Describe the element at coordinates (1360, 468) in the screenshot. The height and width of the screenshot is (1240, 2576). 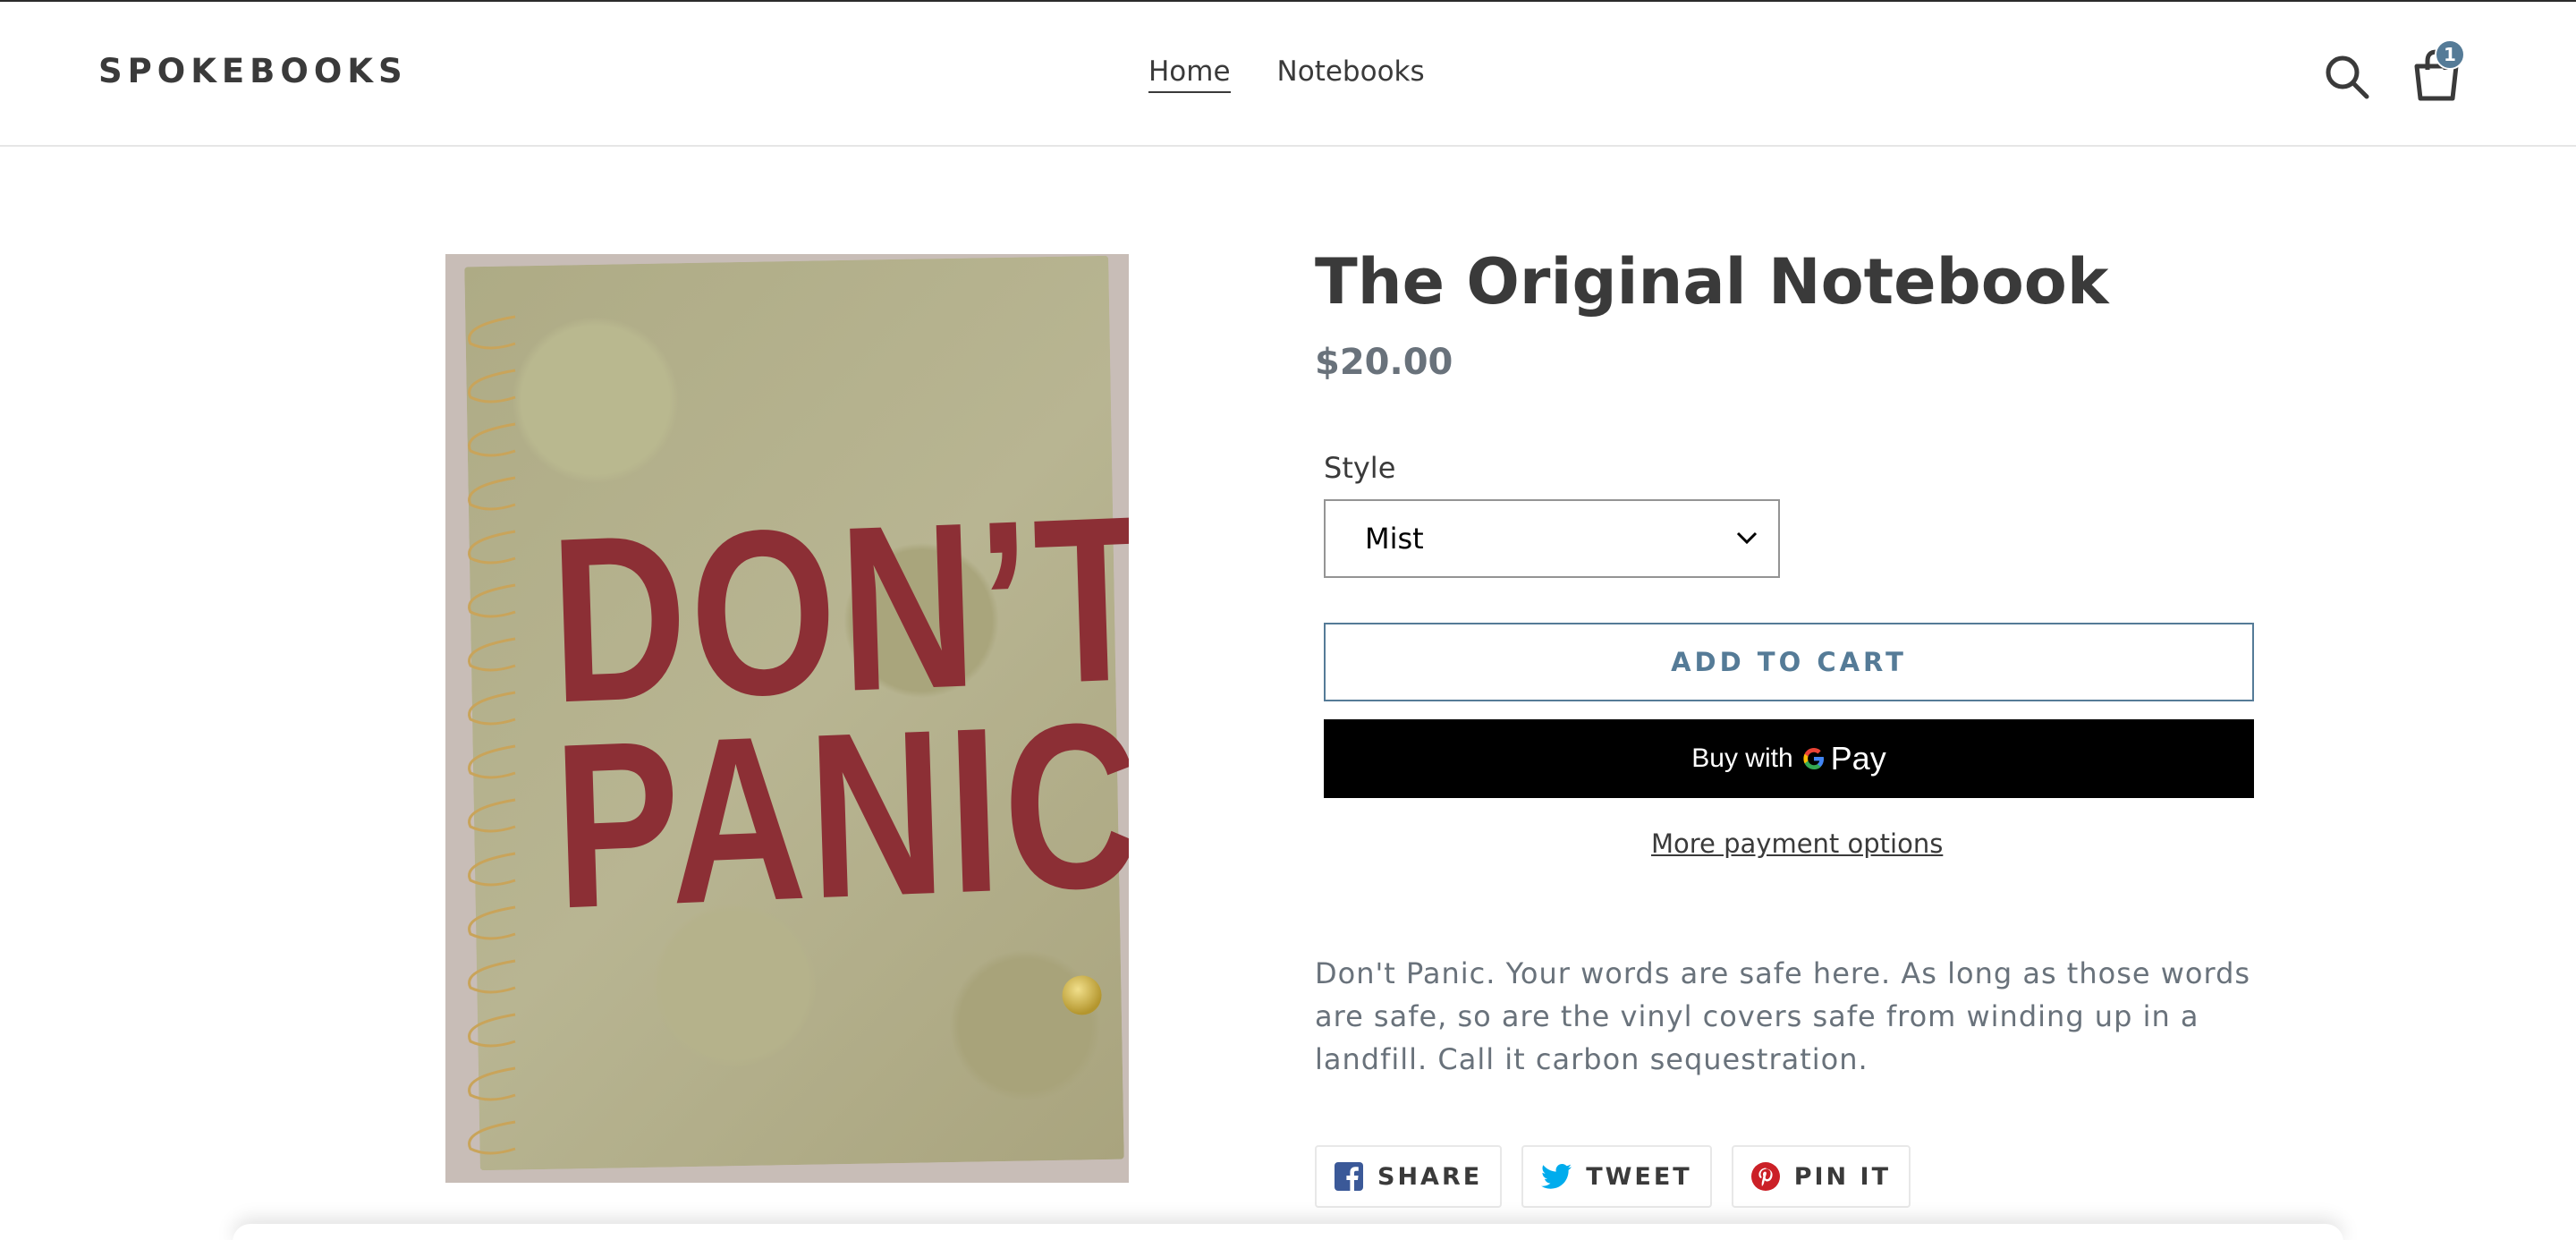
I see `style-label: Style` at that location.